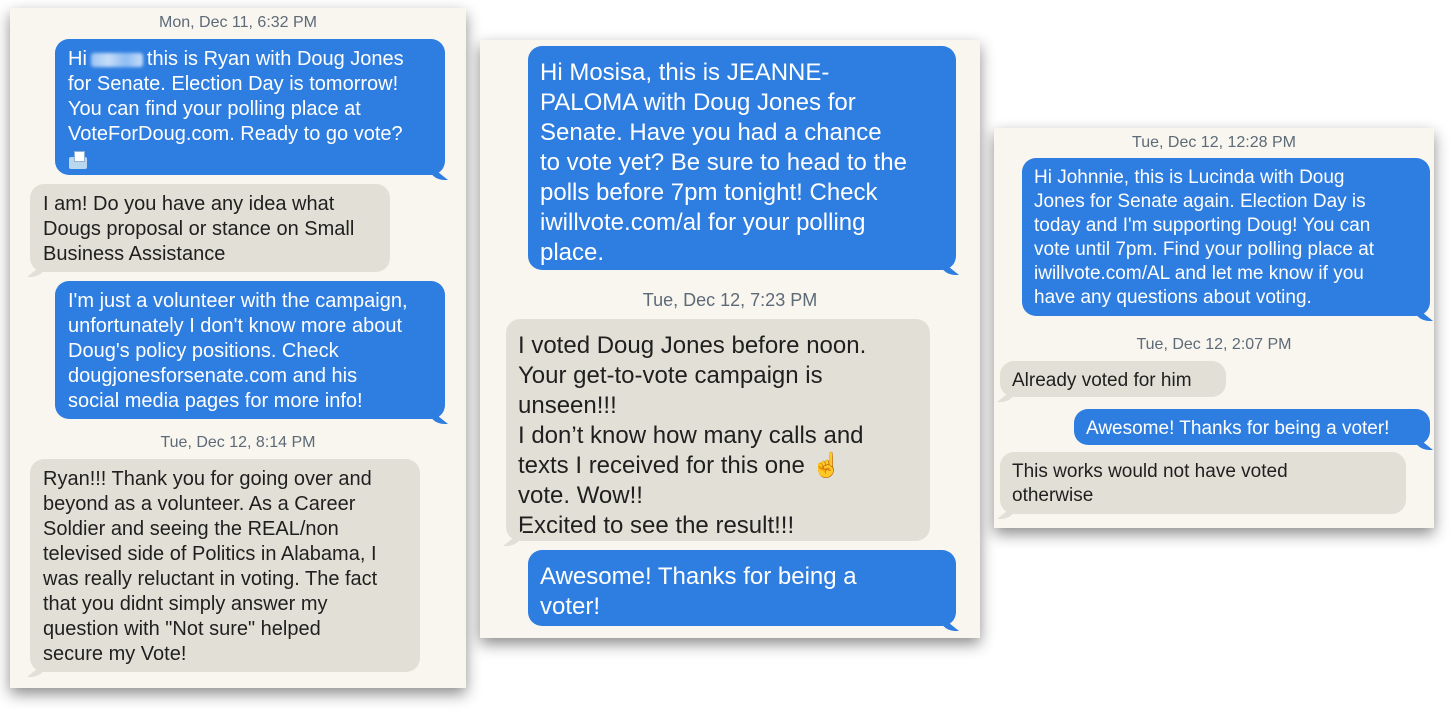  What do you see at coordinates (78, 160) in the screenshot?
I see `ballot-box-icon` at bounding box center [78, 160].